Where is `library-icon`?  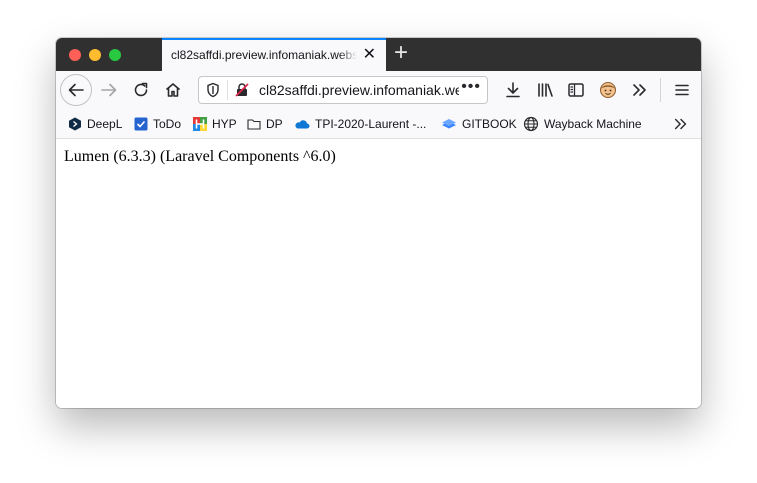 library-icon is located at coordinates (545, 90).